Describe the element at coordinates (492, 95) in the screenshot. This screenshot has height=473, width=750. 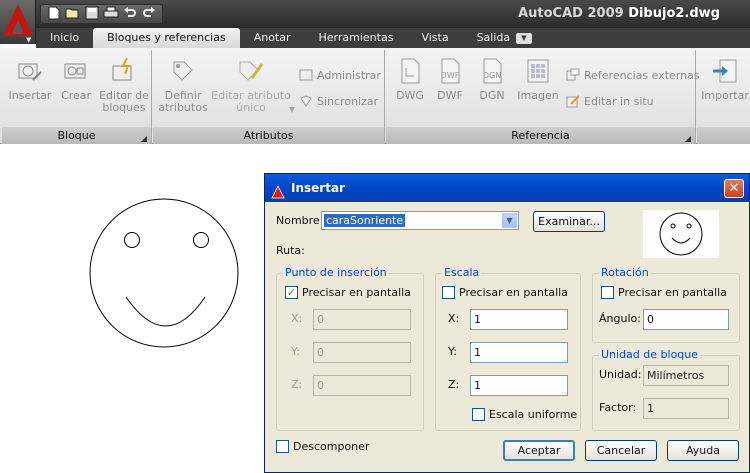
I see `dgn-label: DGN` at that location.